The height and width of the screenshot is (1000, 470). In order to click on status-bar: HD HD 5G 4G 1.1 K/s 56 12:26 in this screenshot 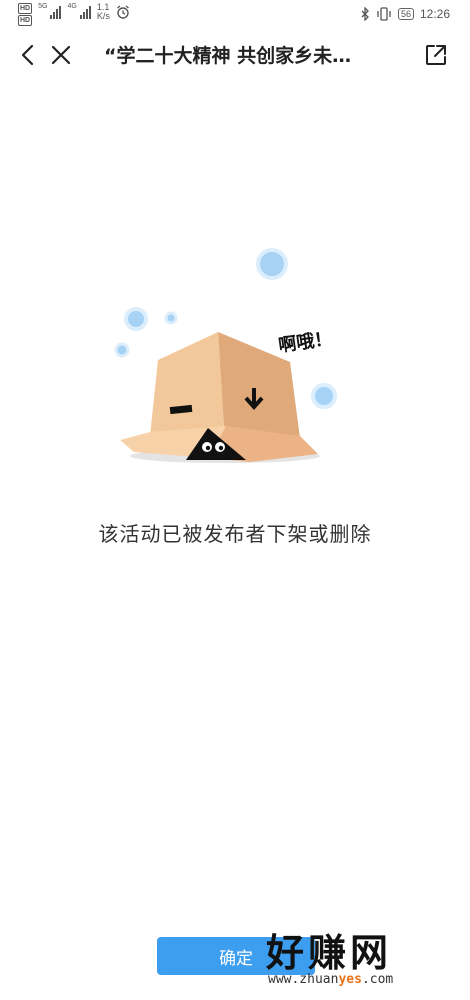, I will do `click(235, 15)`.